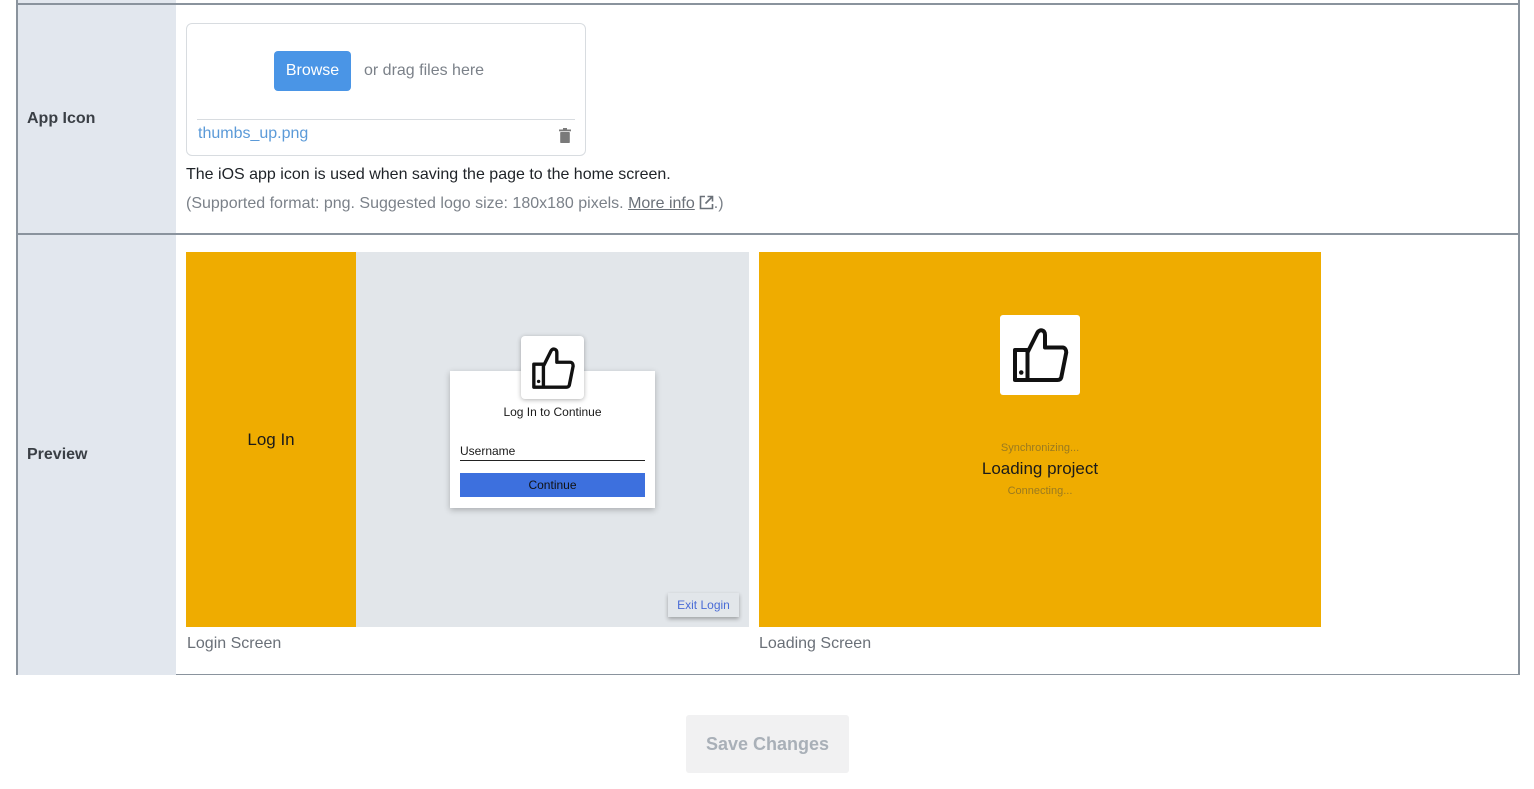 The width and height of the screenshot is (1534, 789). Describe the element at coordinates (424, 70) in the screenshot. I see `drag-files-text: or drag files here` at that location.